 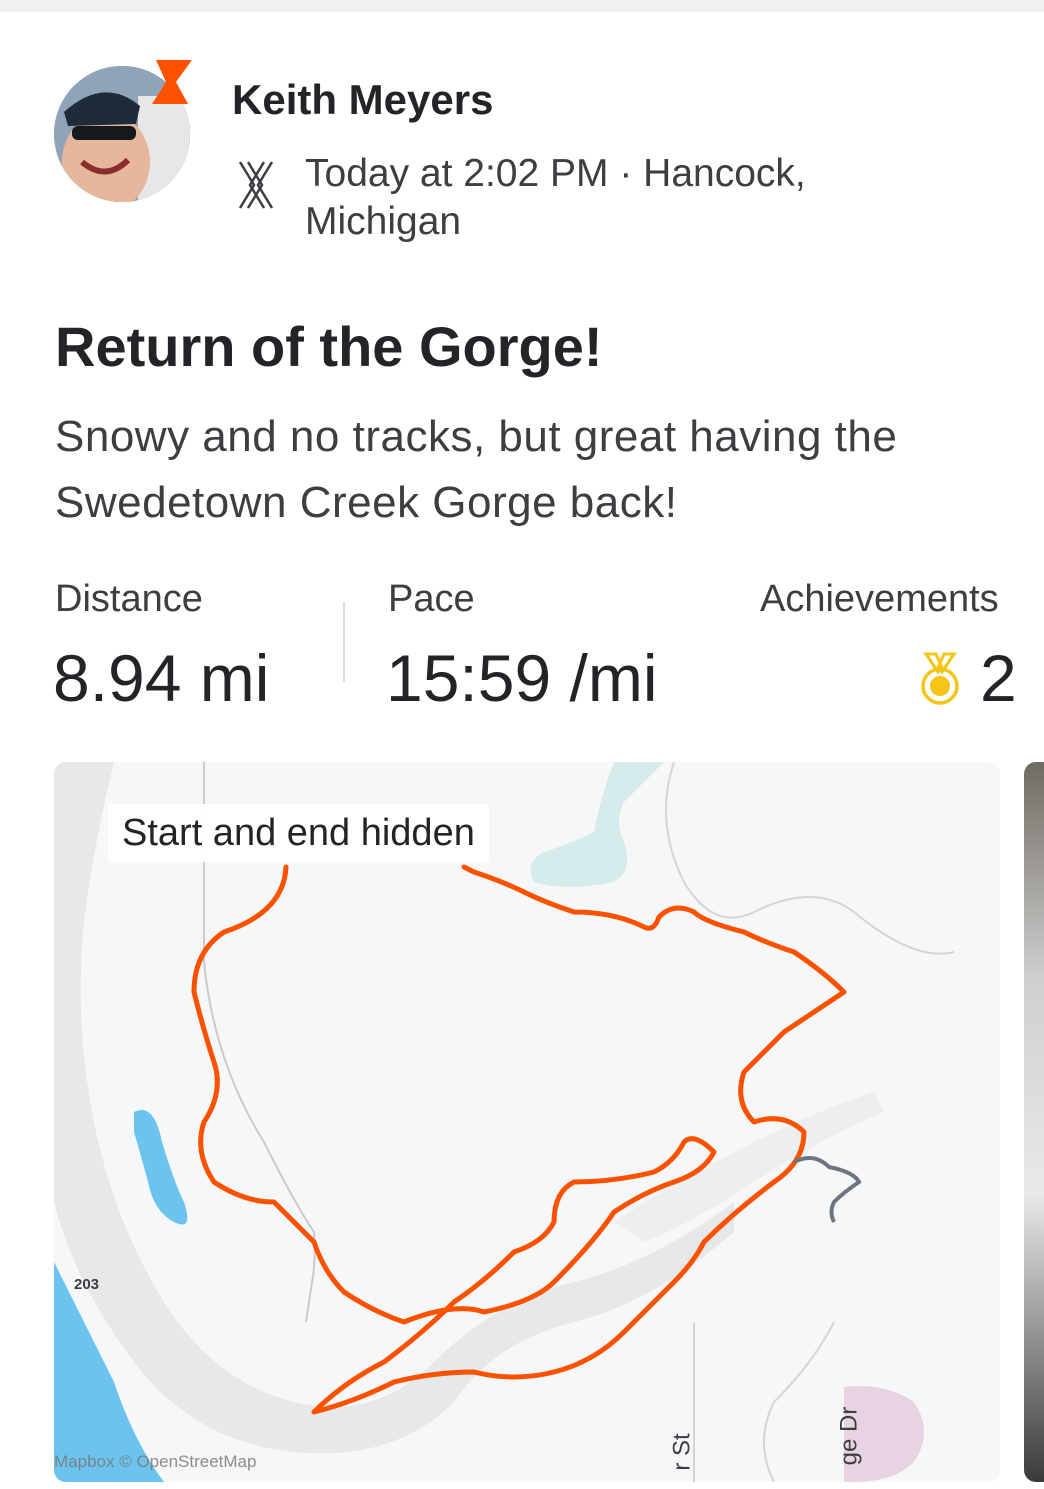 What do you see at coordinates (522, 6) in the screenshot?
I see `top-edge` at bounding box center [522, 6].